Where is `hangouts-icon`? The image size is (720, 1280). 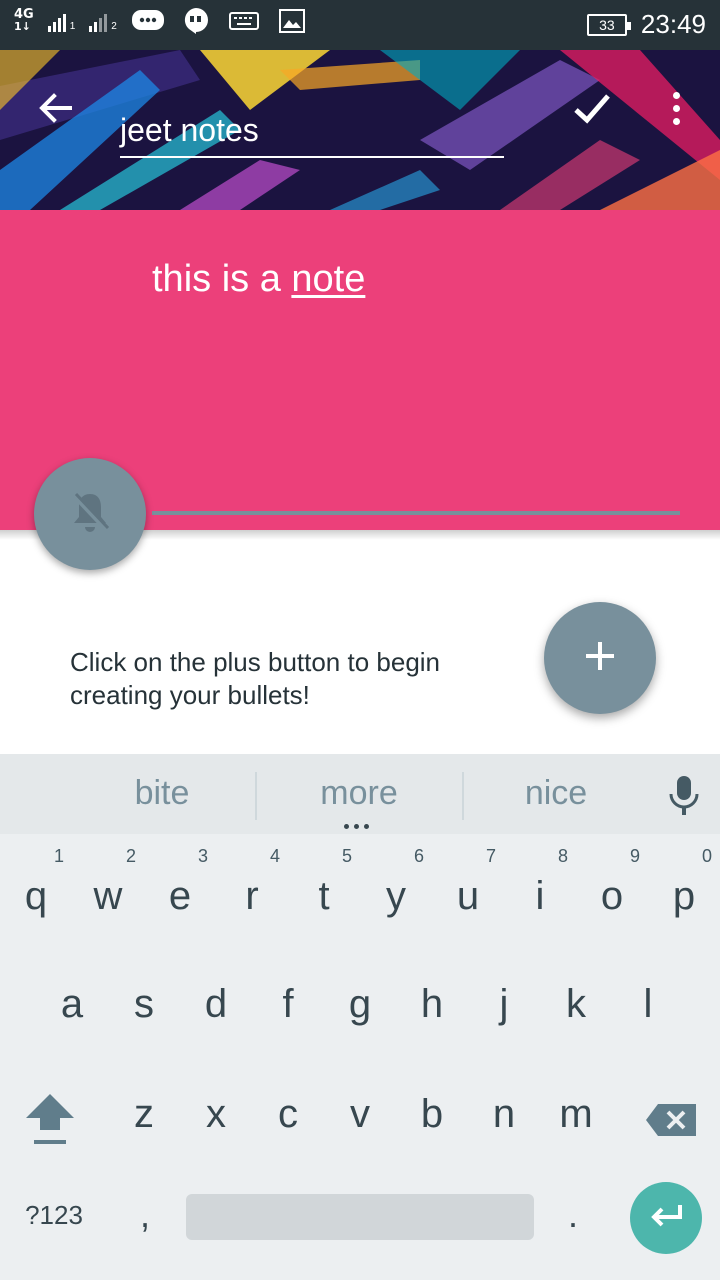
hangouts-icon is located at coordinates (196, 21).